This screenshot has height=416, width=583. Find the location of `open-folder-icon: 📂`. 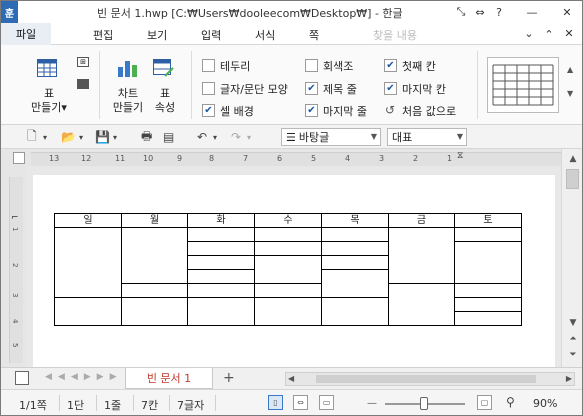

open-folder-icon: 📂 is located at coordinates (68, 137).